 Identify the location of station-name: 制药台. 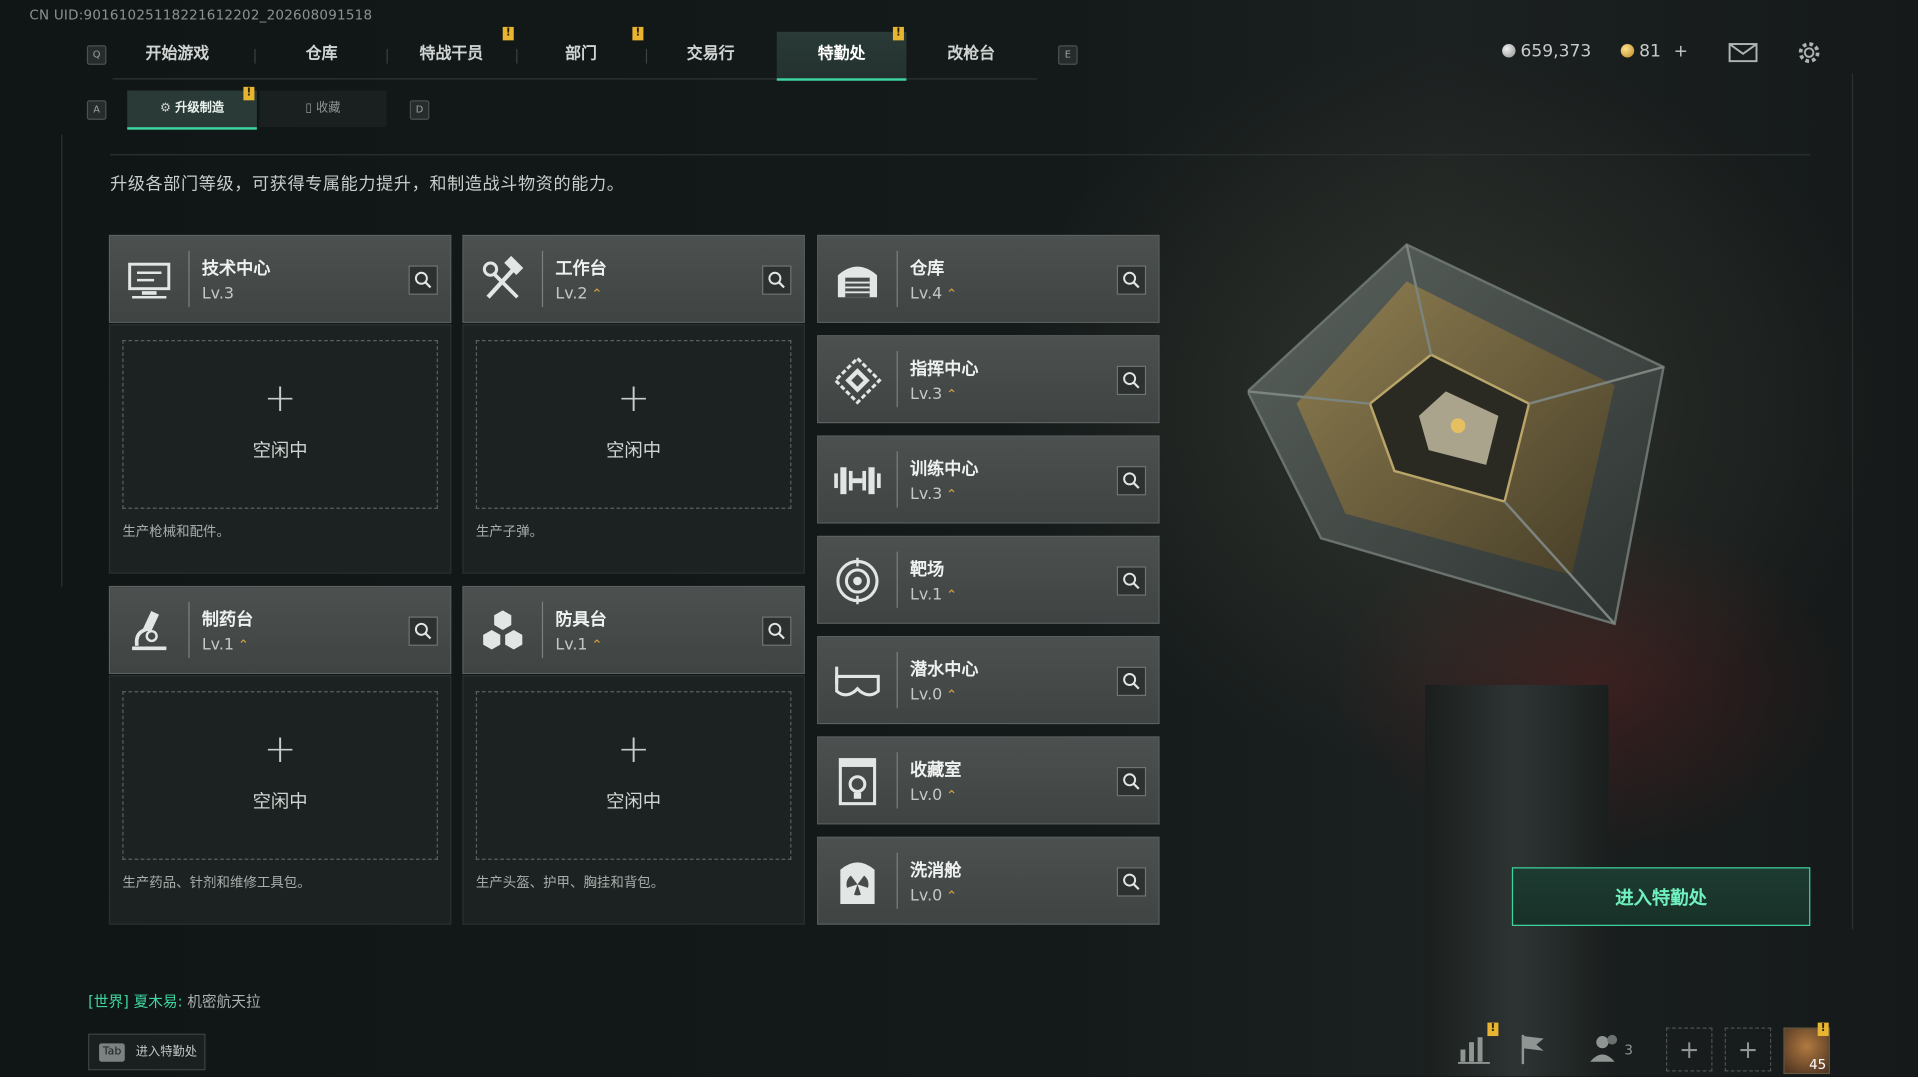
(227, 620).